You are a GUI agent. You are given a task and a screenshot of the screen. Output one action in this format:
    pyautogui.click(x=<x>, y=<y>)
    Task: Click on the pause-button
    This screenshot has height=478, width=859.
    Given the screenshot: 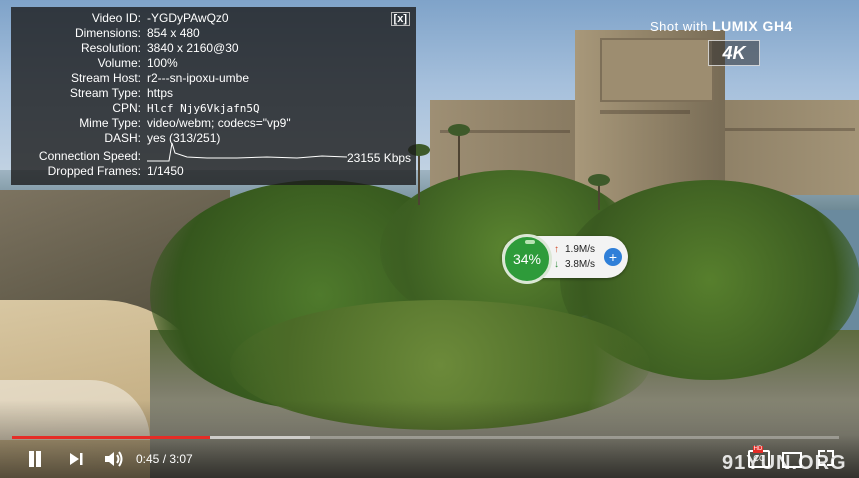 What is the action you would take?
    pyautogui.click(x=35, y=459)
    